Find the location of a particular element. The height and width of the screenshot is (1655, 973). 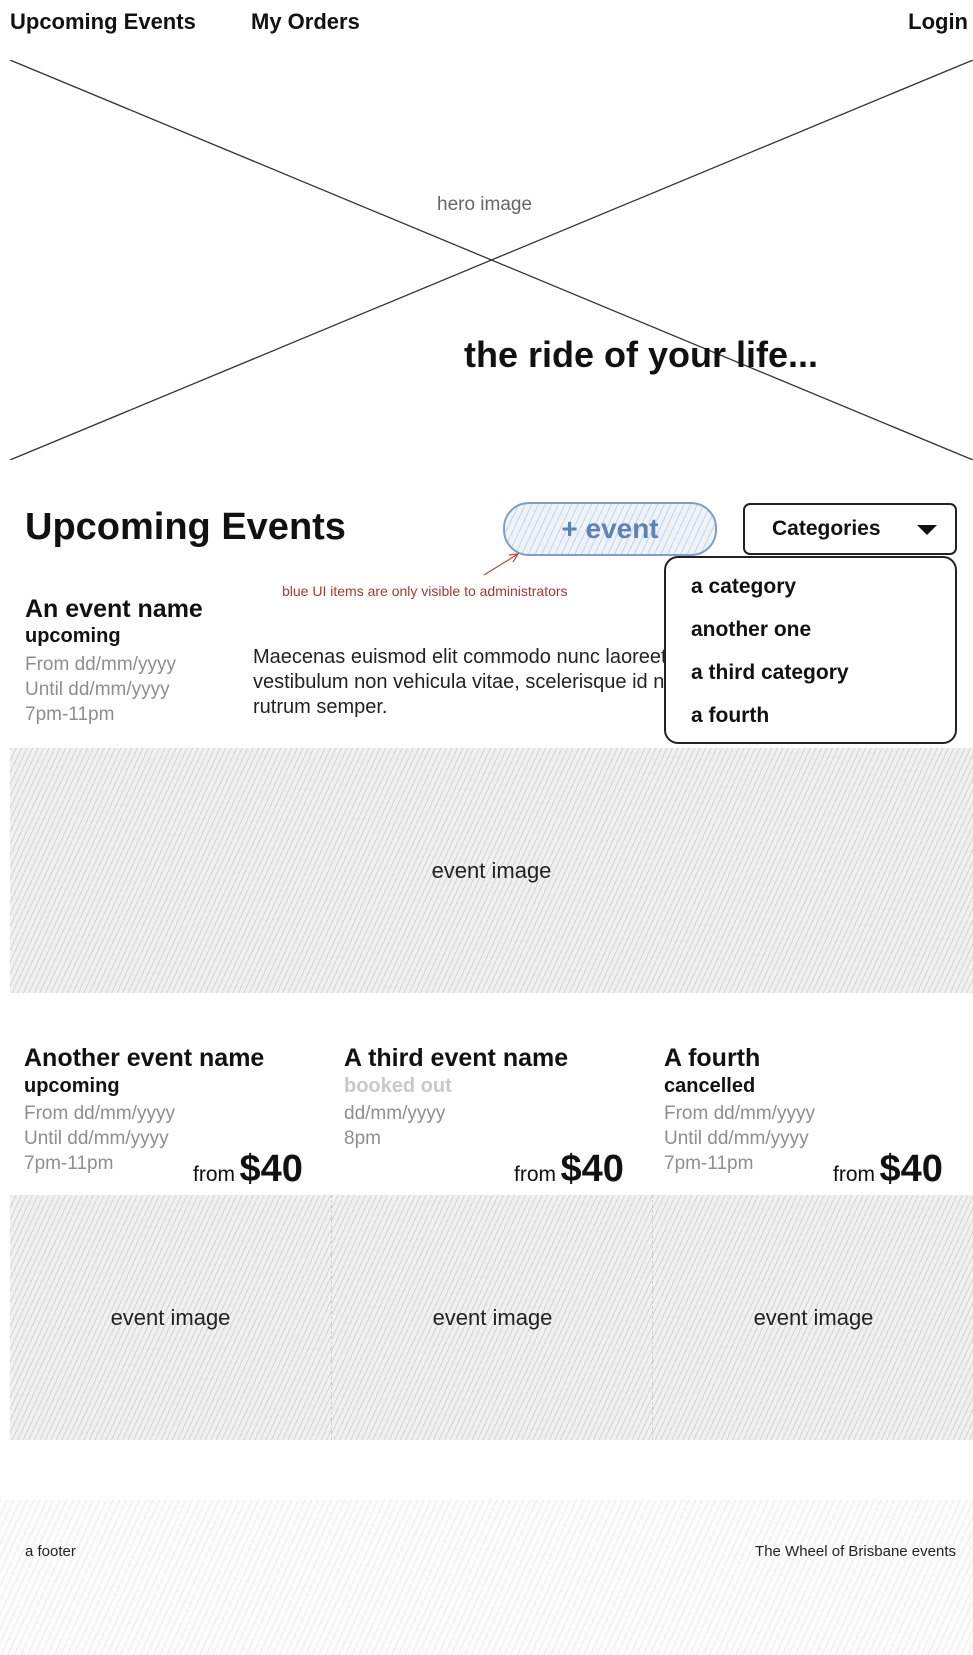

event-status: upcoming is located at coordinates (72, 1086).